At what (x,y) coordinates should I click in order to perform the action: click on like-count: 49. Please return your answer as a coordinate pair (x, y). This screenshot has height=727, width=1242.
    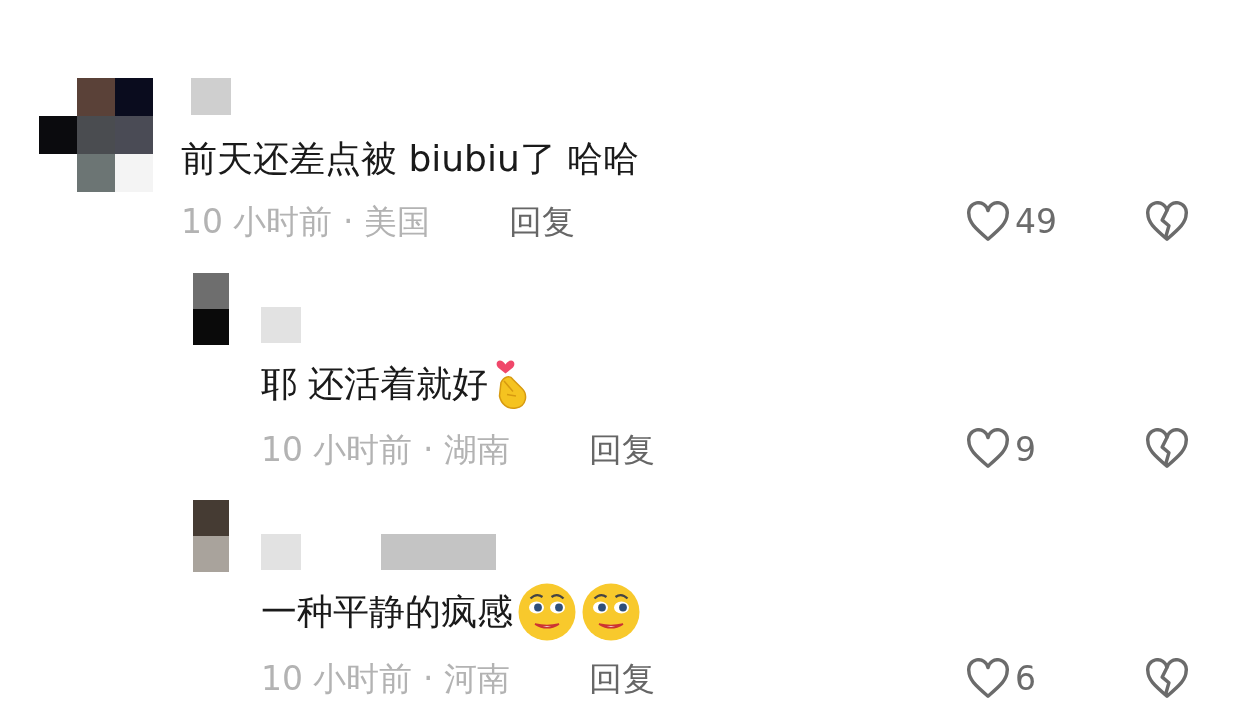
    Looking at the image, I should click on (1036, 222).